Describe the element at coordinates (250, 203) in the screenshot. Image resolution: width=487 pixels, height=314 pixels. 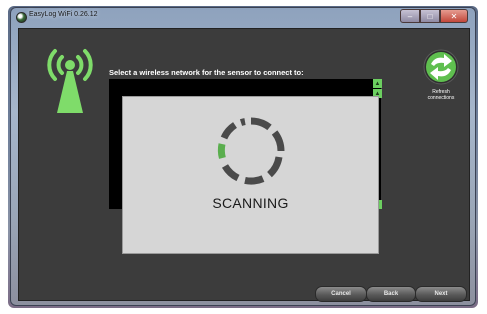
I see `scanning-status: SCANNING` at that location.